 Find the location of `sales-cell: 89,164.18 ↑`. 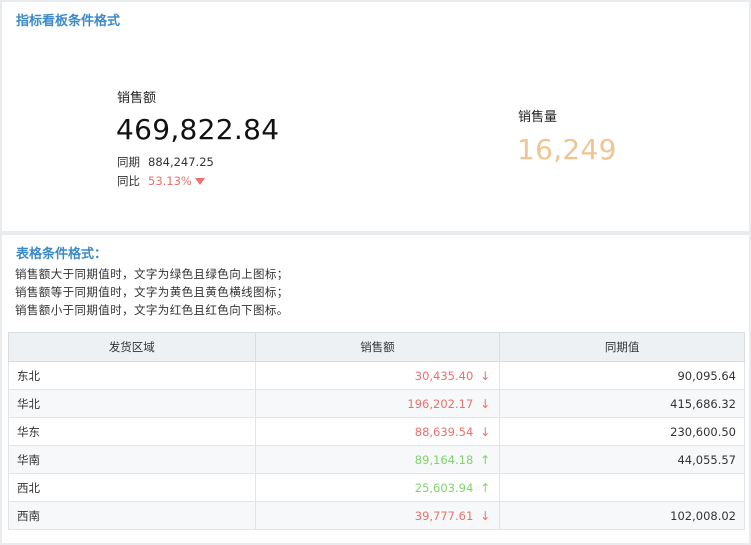

sales-cell: 89,164.18 ↑ is located at coordinates (377, 459).